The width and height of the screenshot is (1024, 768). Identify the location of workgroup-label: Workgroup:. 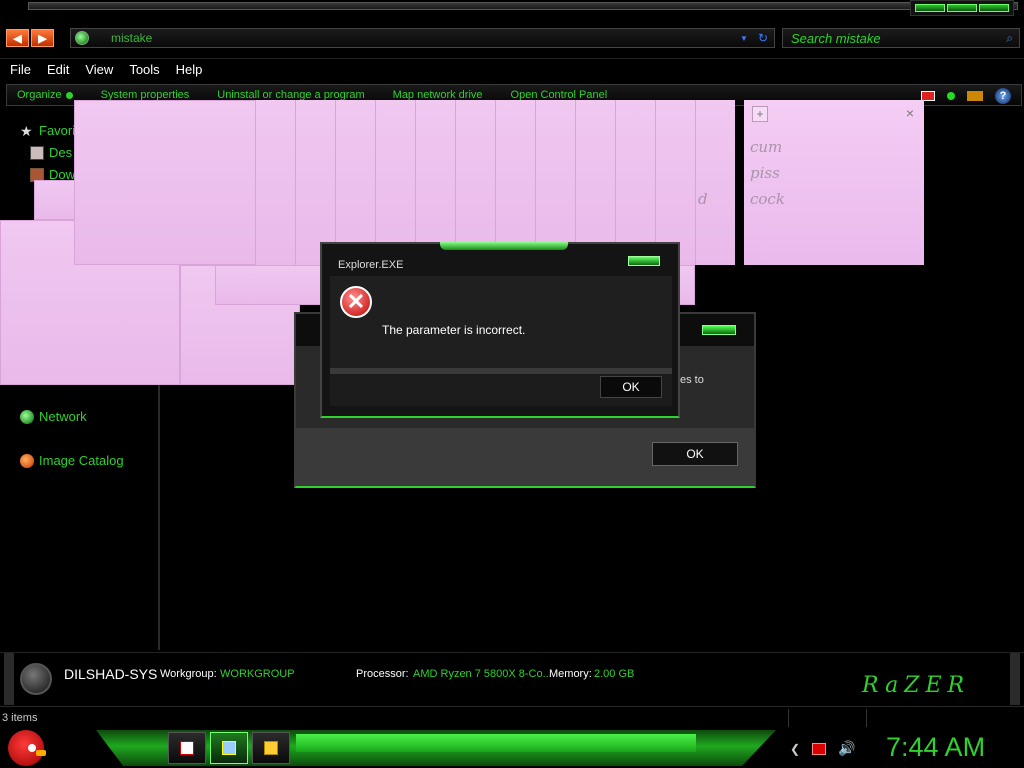
(188, 674).